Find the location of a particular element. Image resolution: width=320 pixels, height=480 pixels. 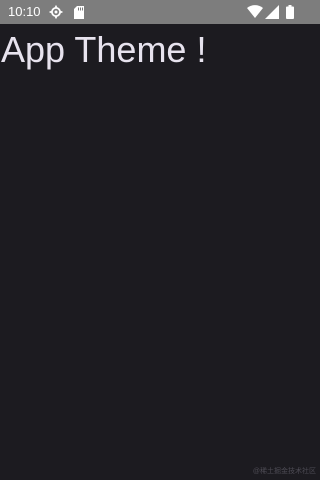

wifi-icon is located at coordinates (255, 12).